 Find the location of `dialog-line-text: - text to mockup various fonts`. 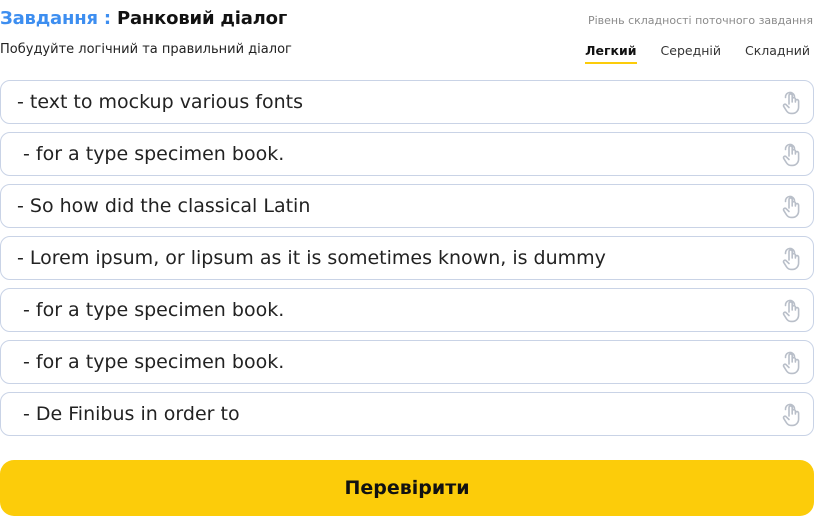

dialog-line-text: - text to mockup various fonts is located at coordinates (160, 102).